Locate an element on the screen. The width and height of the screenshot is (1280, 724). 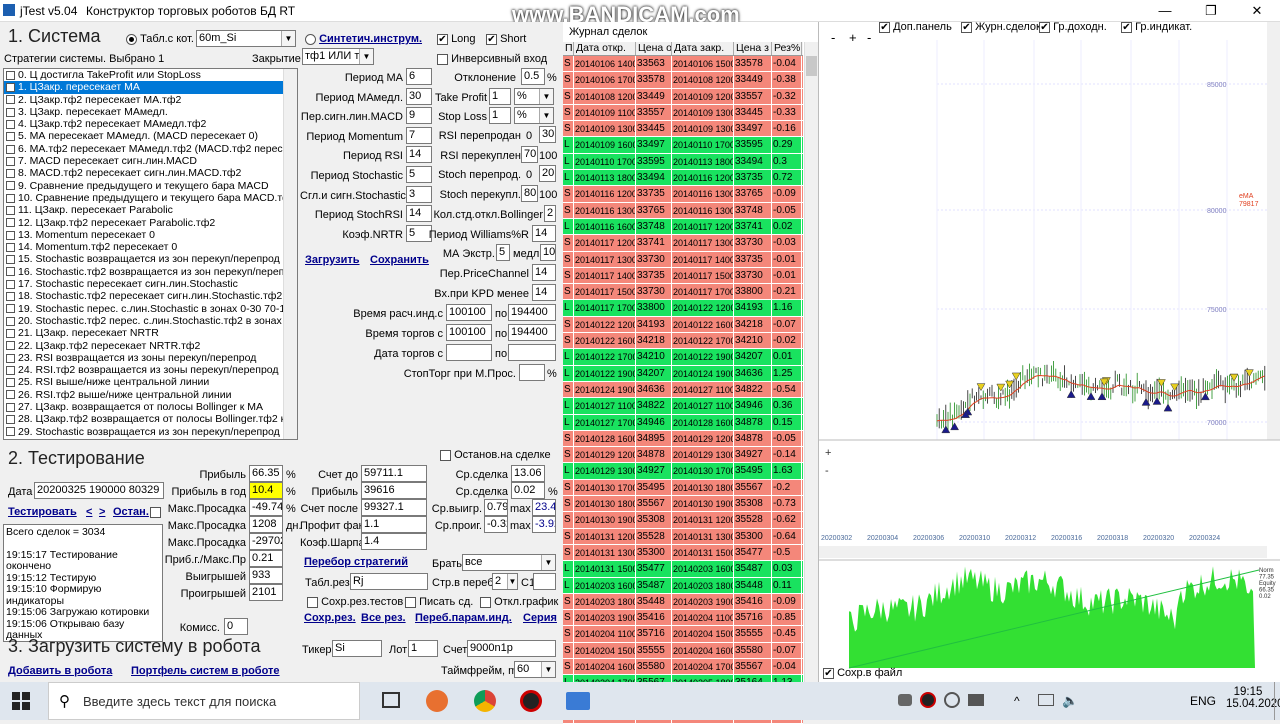
stoch-oversold-field: 20 is located at coordinates (547, 173).